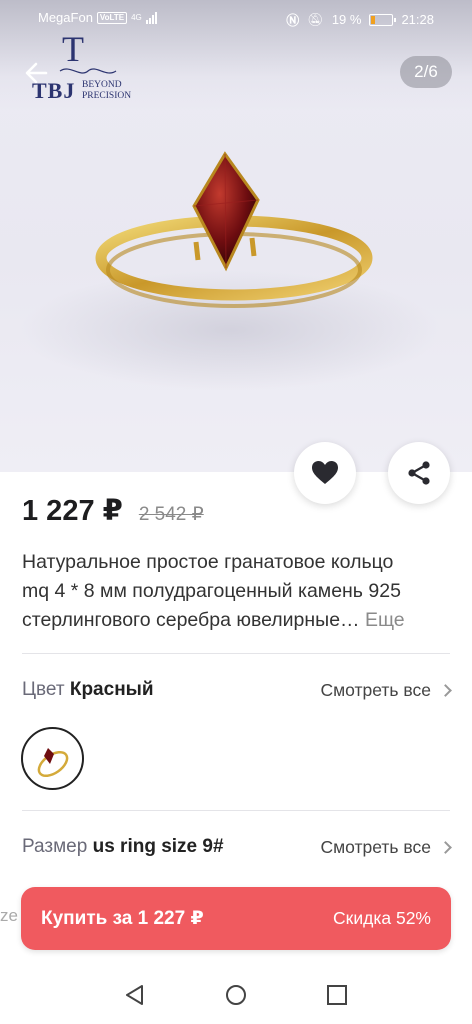 The height and width of the screenshot is (1024, 472). Describe the element at coordinates (151, 17) in the screenshot. I see `signal-icon` at that location.